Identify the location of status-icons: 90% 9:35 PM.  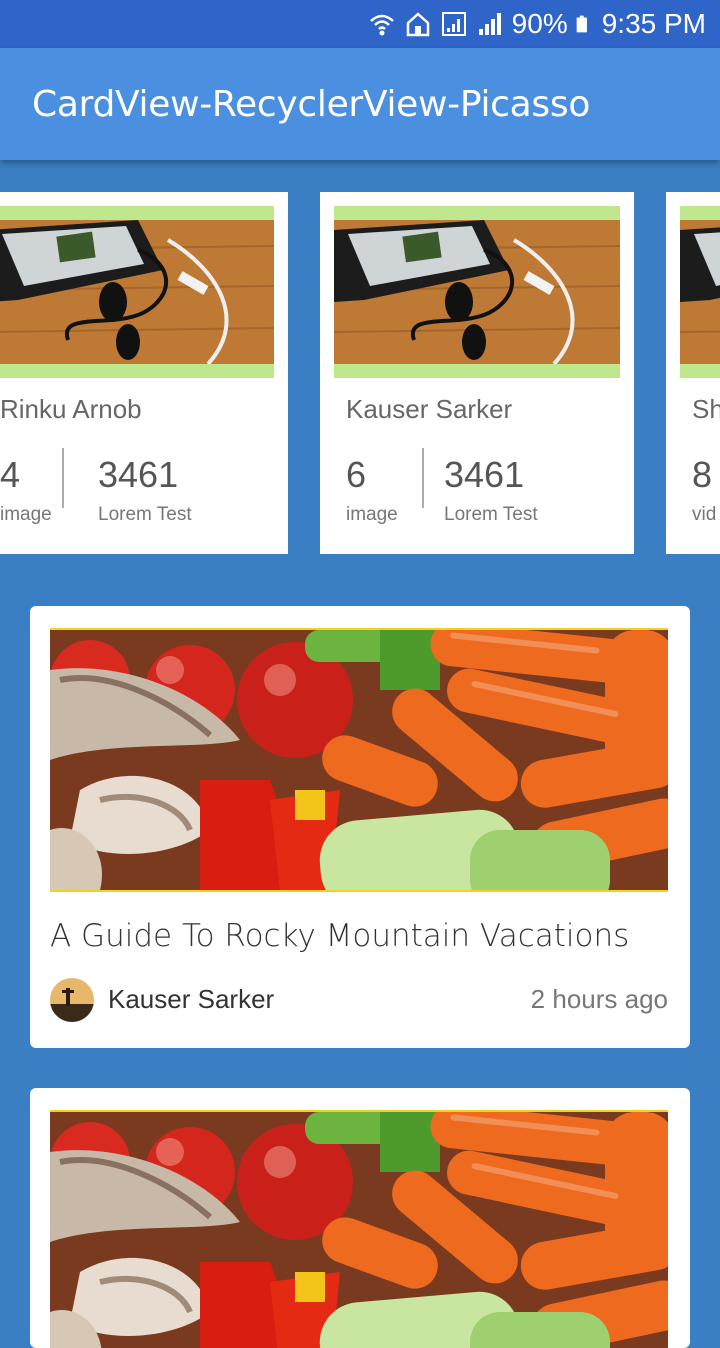
(537, 24).